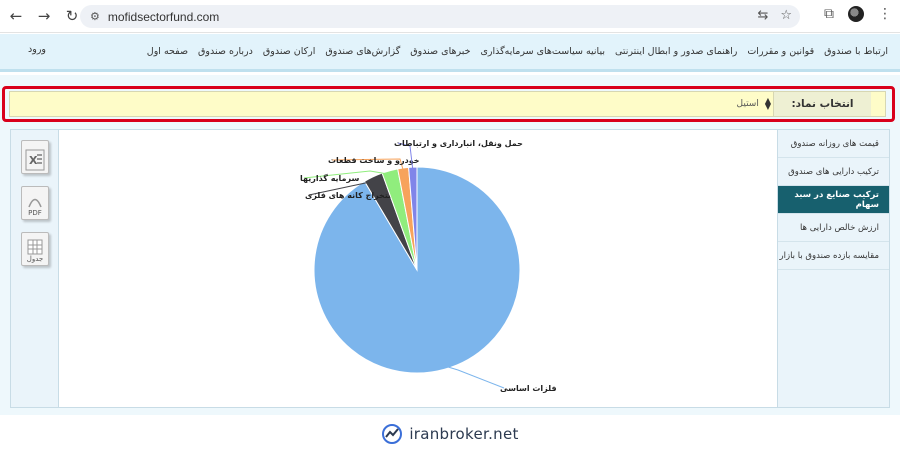 This screenshot has width=900, height=451. What do you see at coordinates (440, 51) in the screenshot?
I see `menu-item-news: خبرهای صندوق` at bounding box center [440, 51].